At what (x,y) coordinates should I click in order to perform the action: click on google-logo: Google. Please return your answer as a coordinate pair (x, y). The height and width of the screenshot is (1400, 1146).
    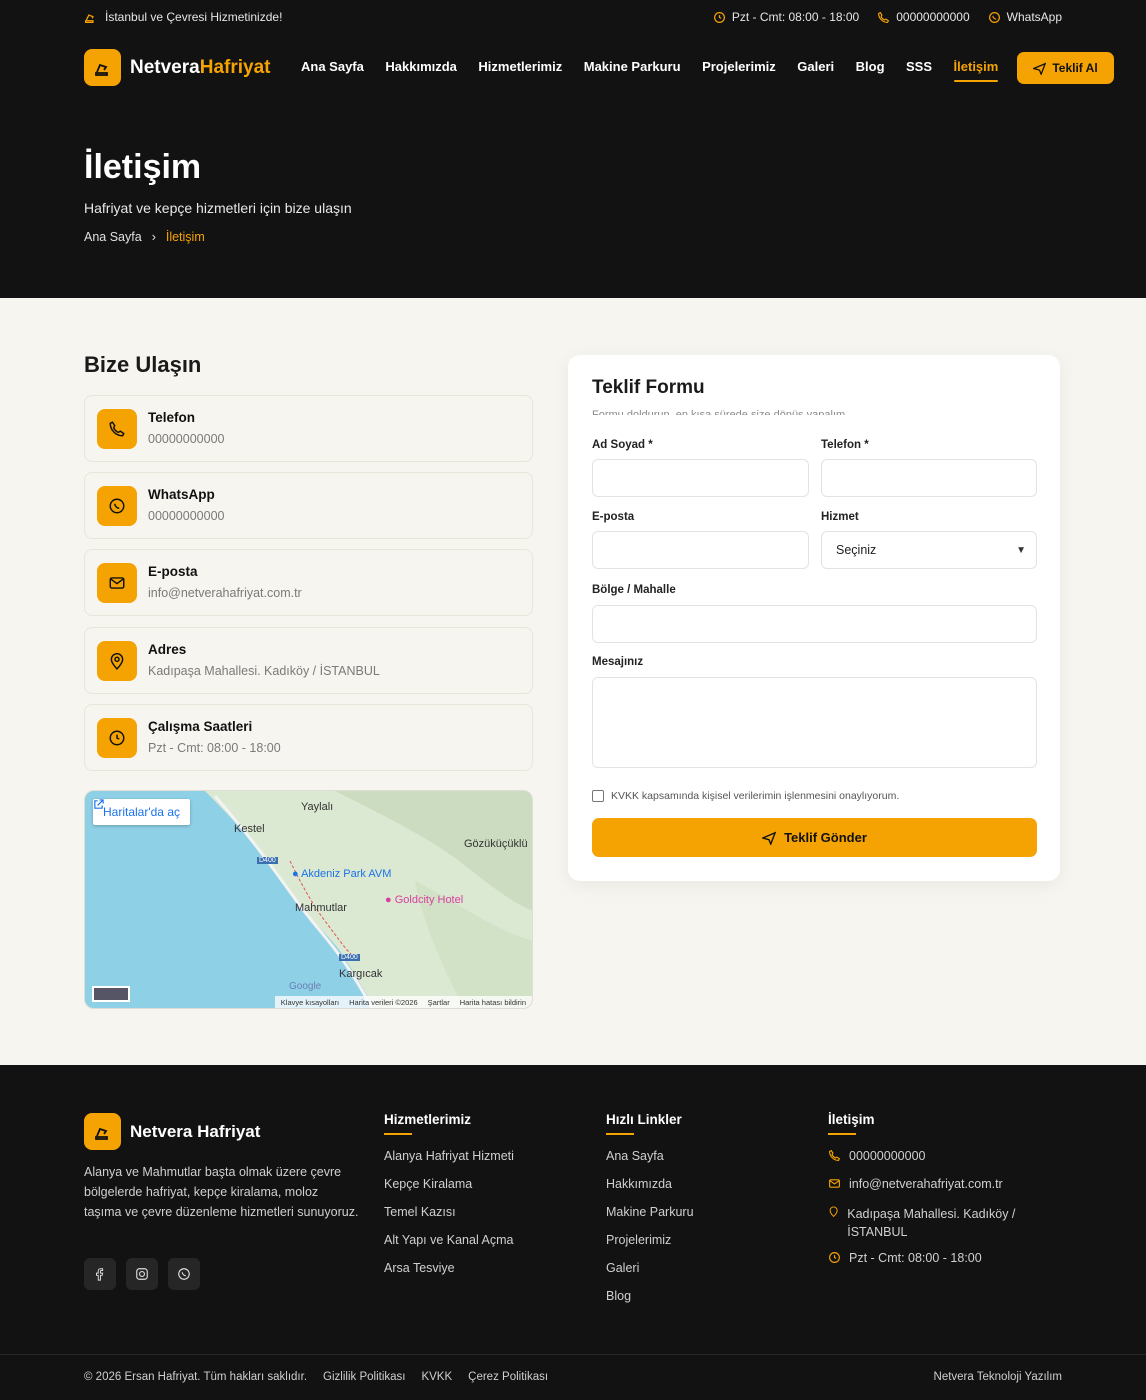
    Looking at the image, I should click on (305, 986).